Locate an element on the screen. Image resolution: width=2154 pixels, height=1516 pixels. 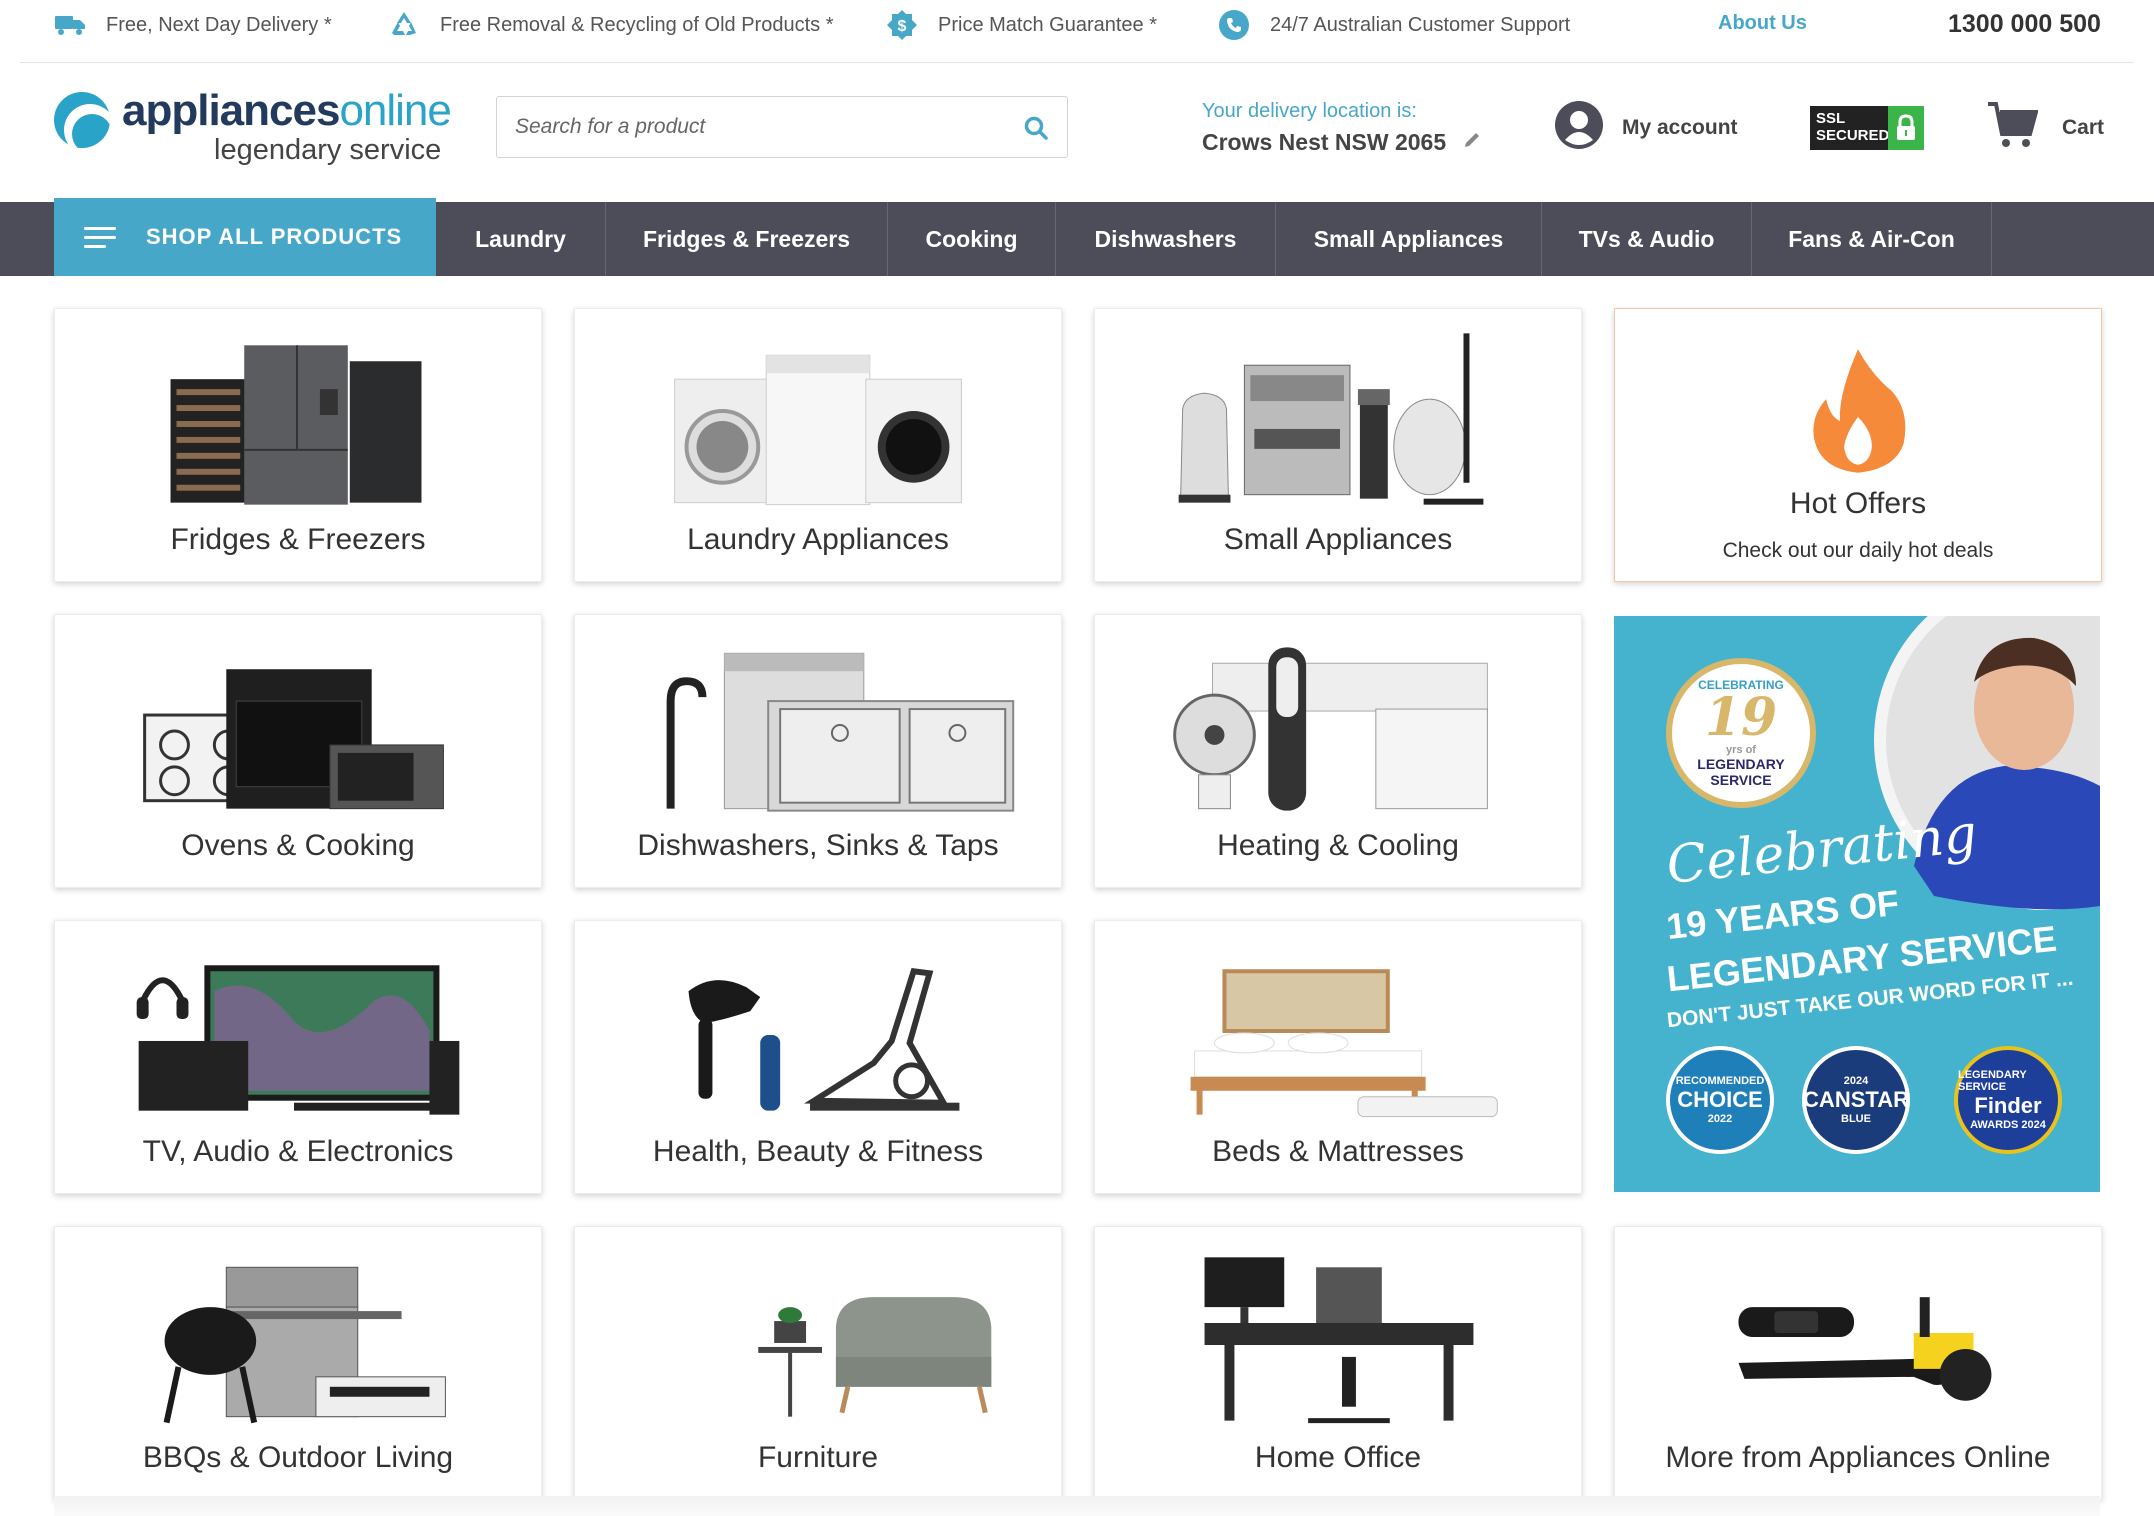
dishwasher-sink-tap-image is located at coordinates (840, 732).